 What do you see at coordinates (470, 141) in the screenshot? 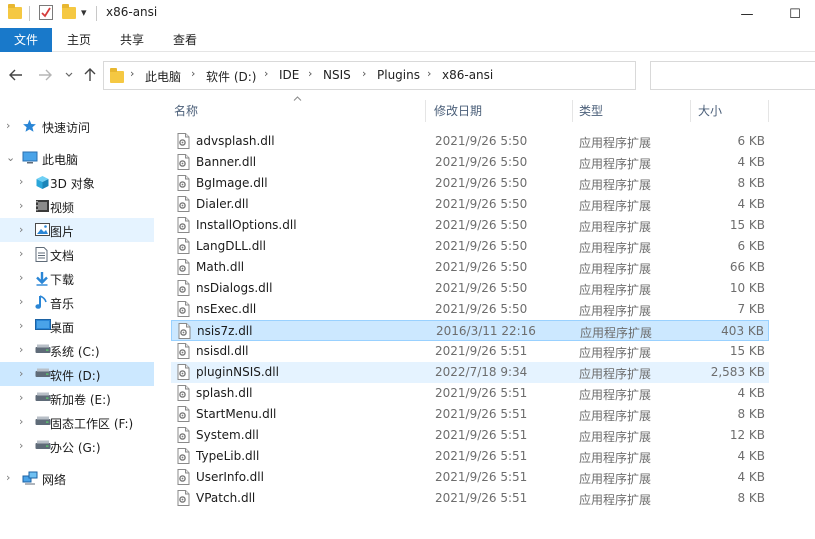
I see `table-row: advsplash.dll 2021/9/26 5:50 应用程序扩展 6 KB` at bounding box center [470, 141].